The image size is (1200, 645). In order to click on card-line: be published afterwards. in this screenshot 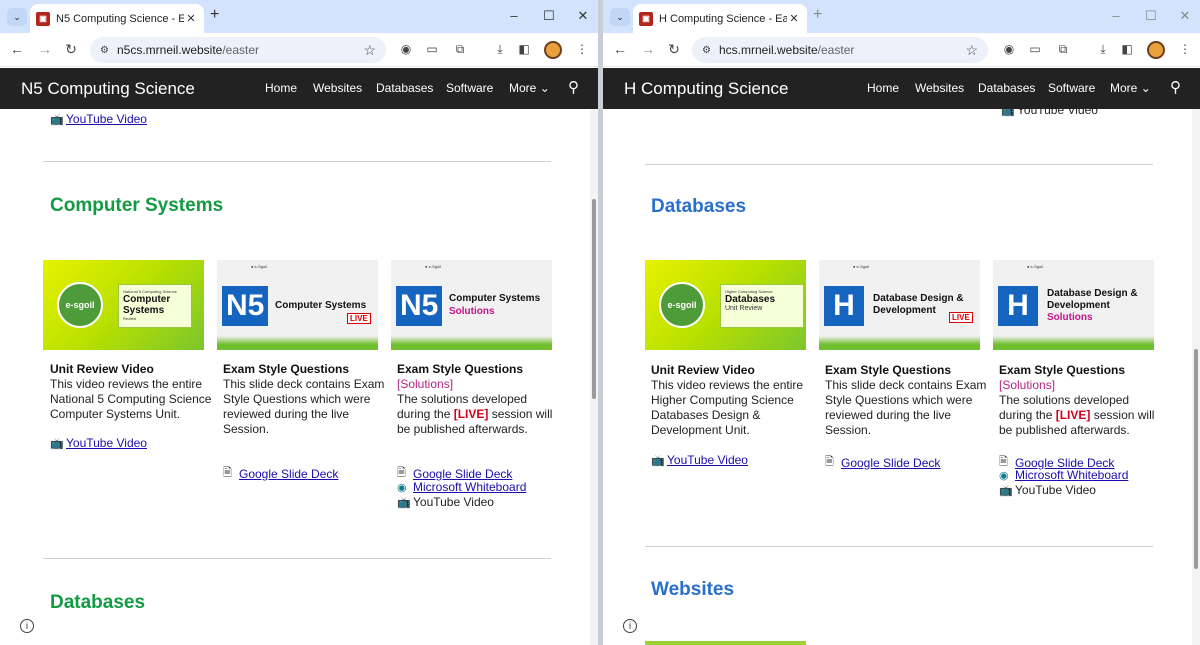, I will do `click(462, 429)`.